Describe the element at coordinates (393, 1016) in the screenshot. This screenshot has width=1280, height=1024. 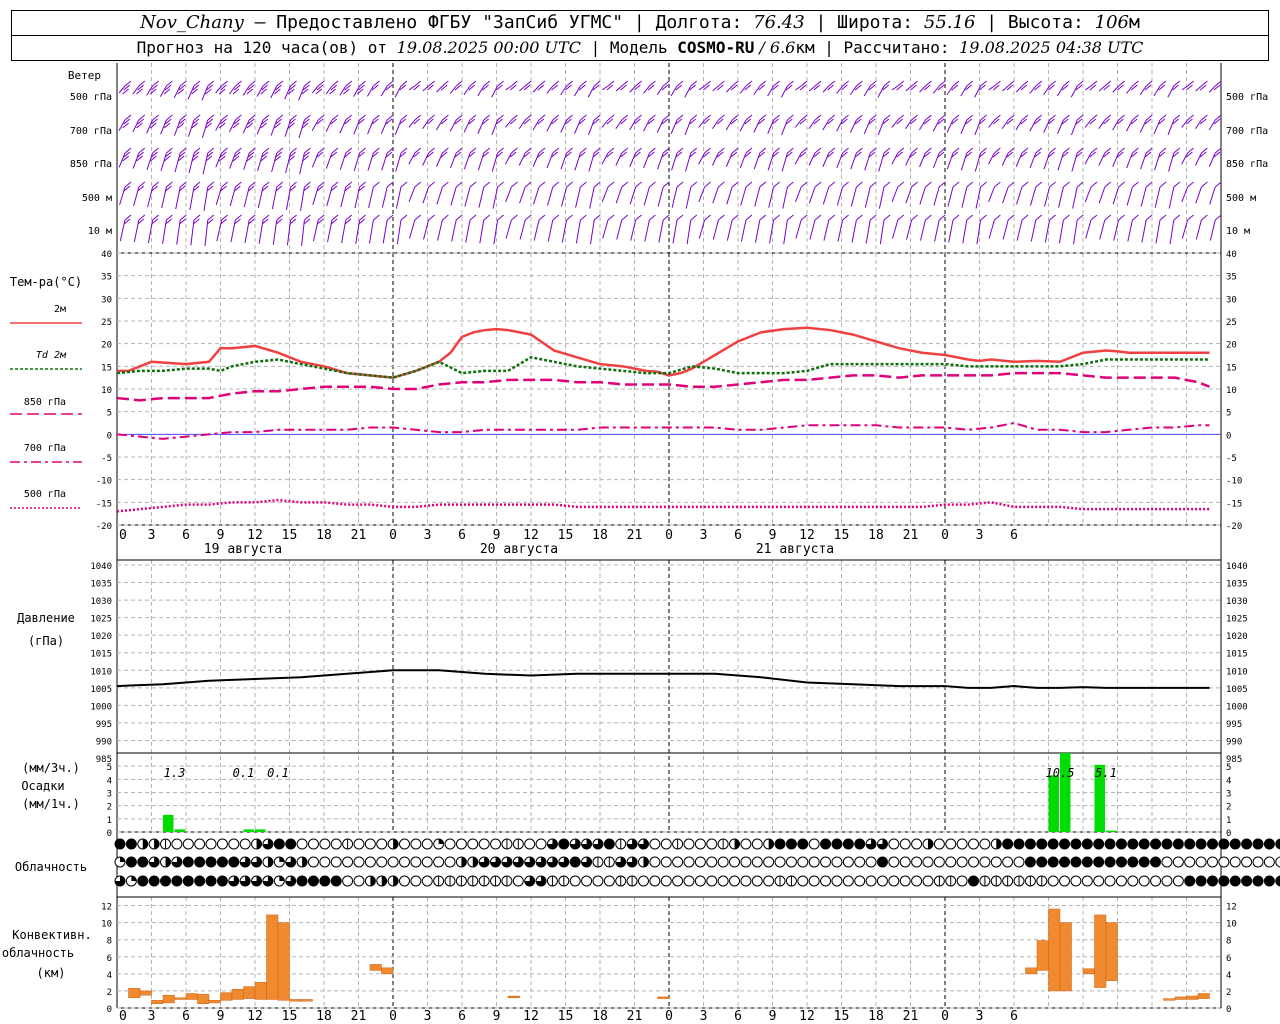
I see `conv-x-tick-label: 0` at that location.